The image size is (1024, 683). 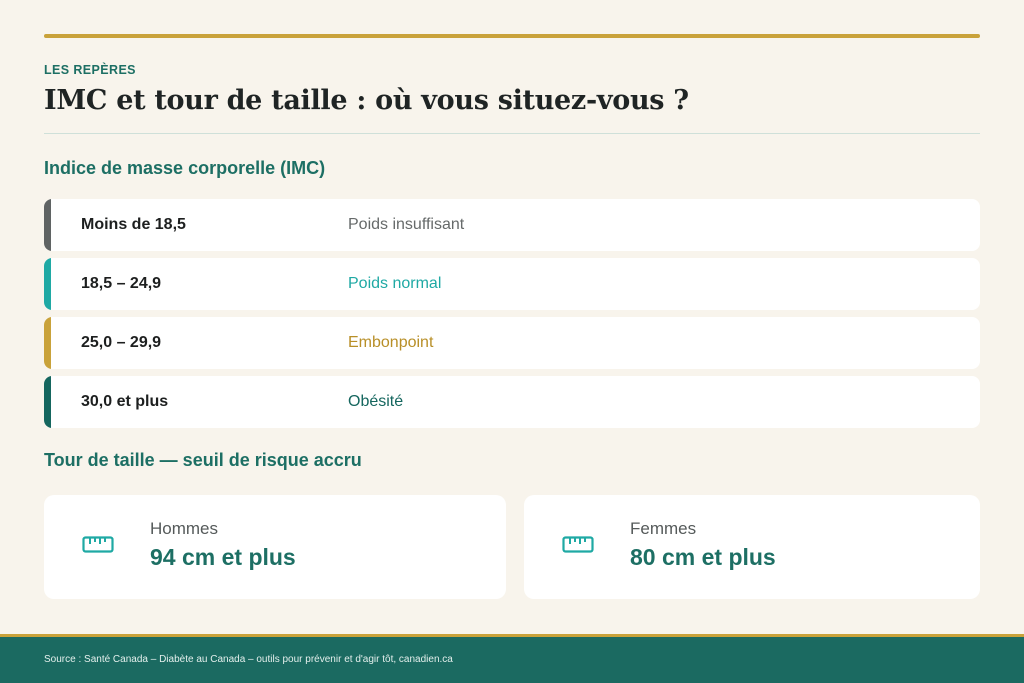 I want to click on bmi-row-overweight: 25,0 – 29,9 Embonpoint, so click(x=512, y=343).